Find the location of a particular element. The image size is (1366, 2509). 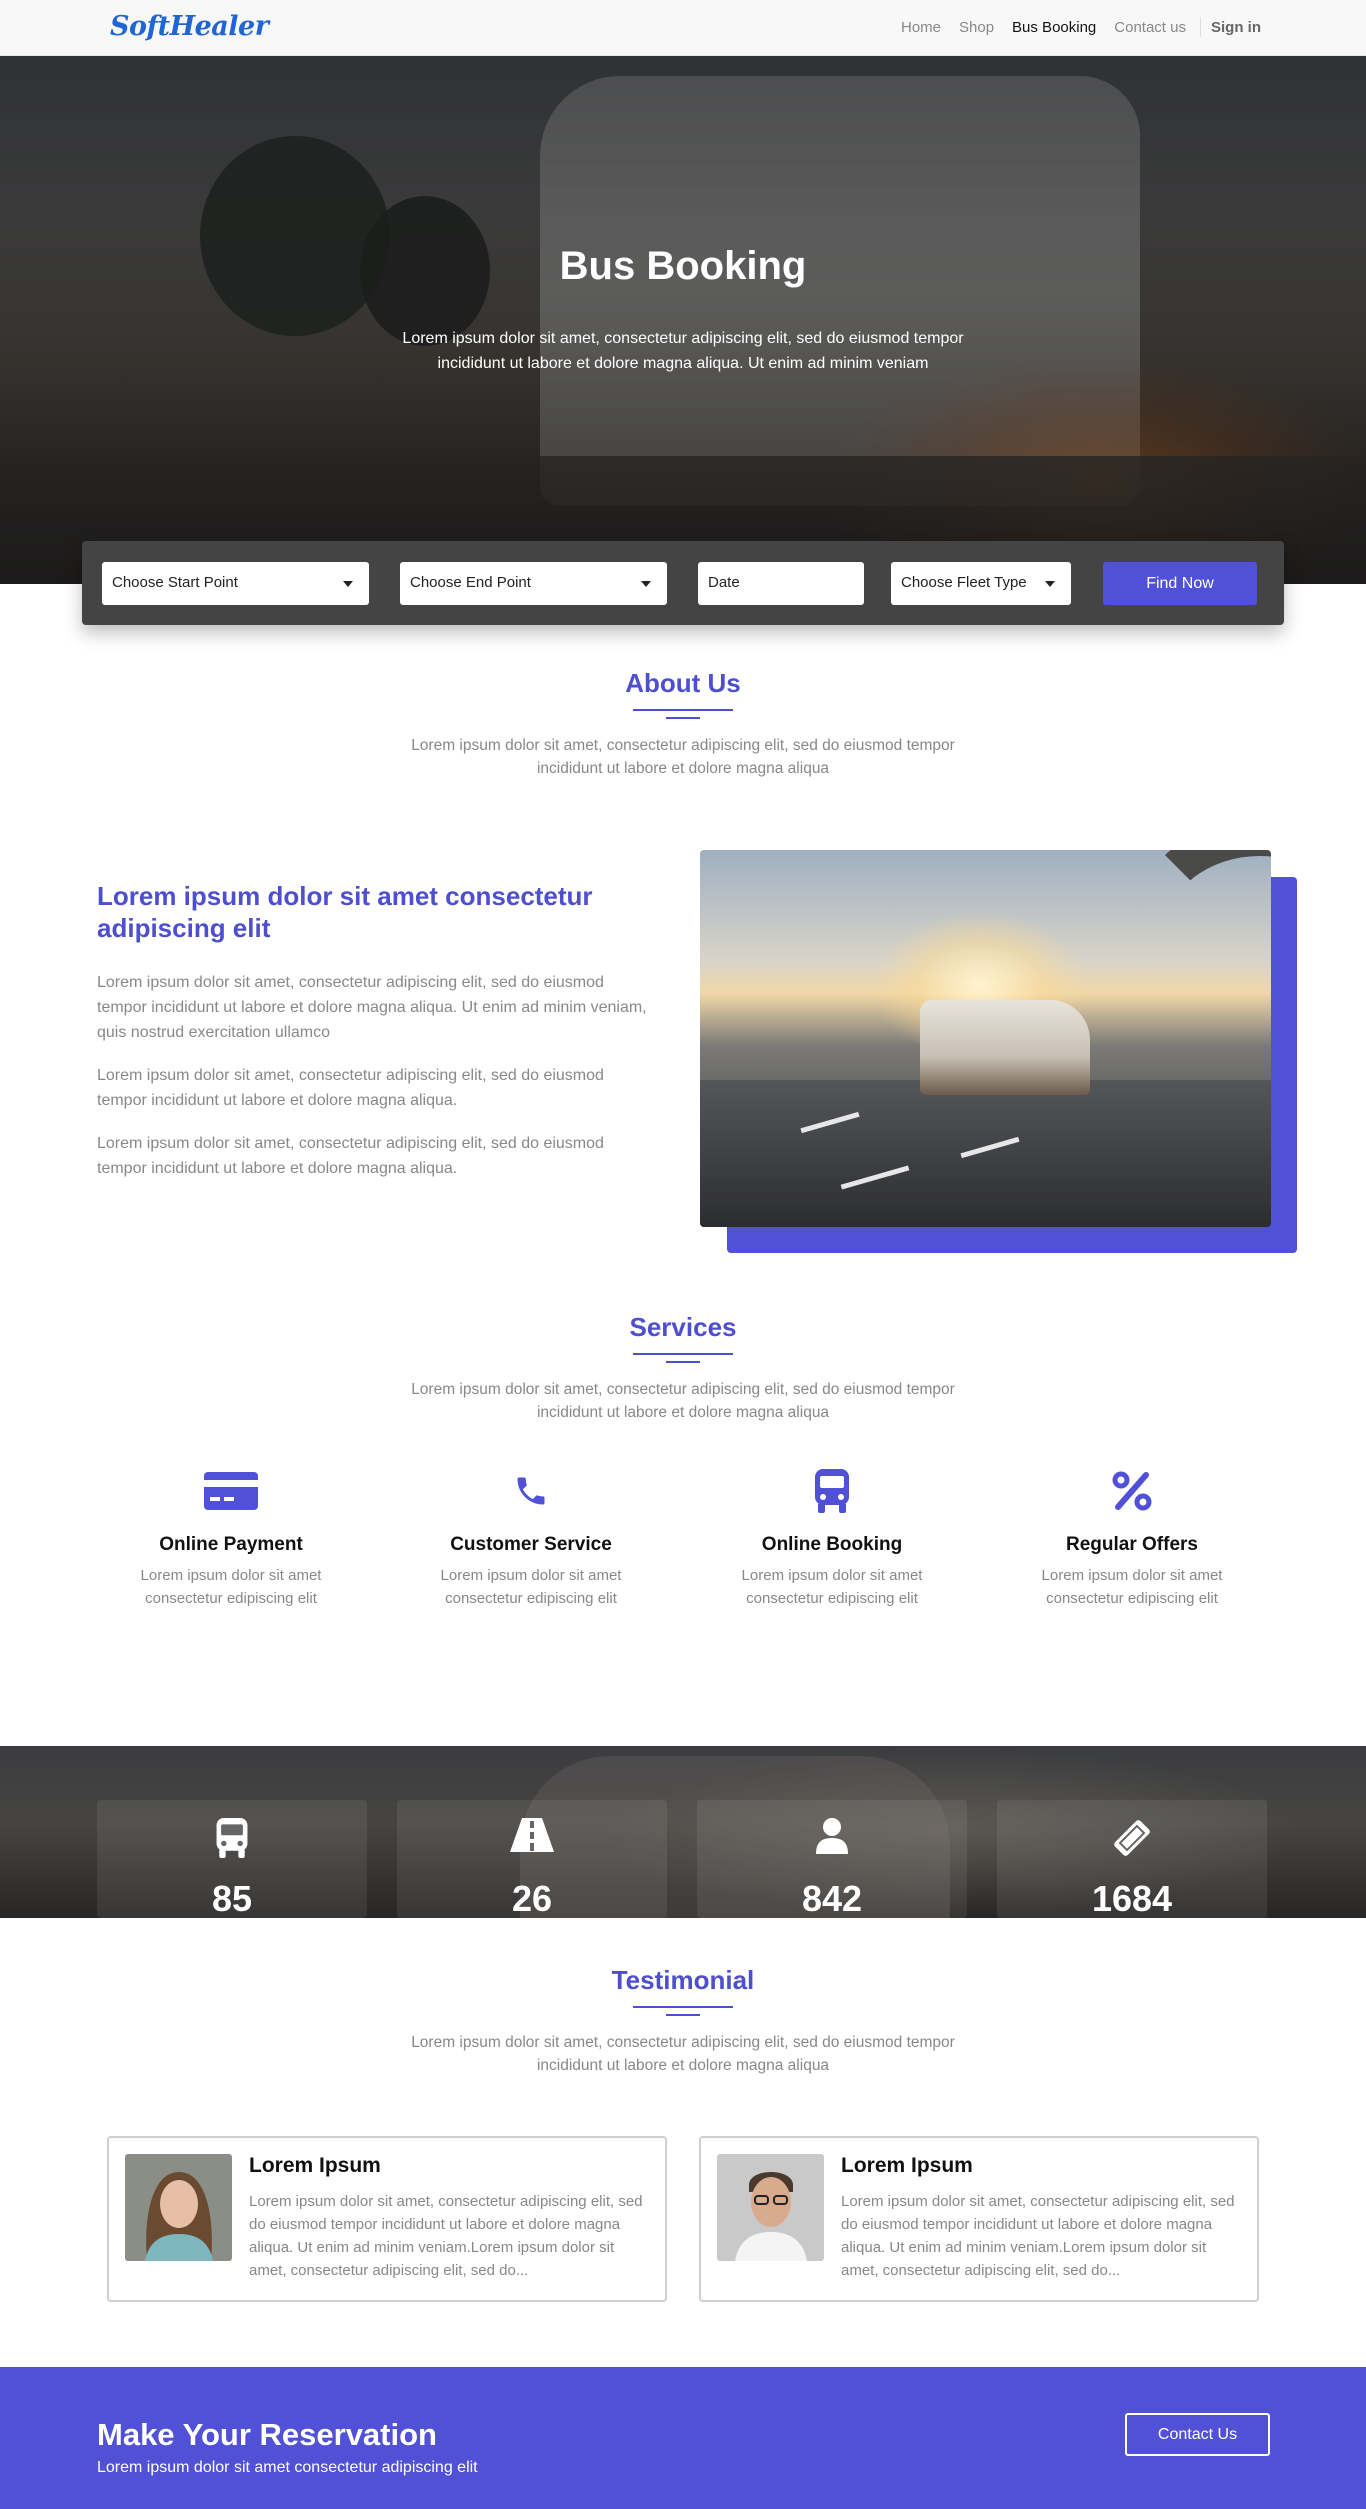

start-point-label: Choose Start Point is located at coordinates (175, 582).